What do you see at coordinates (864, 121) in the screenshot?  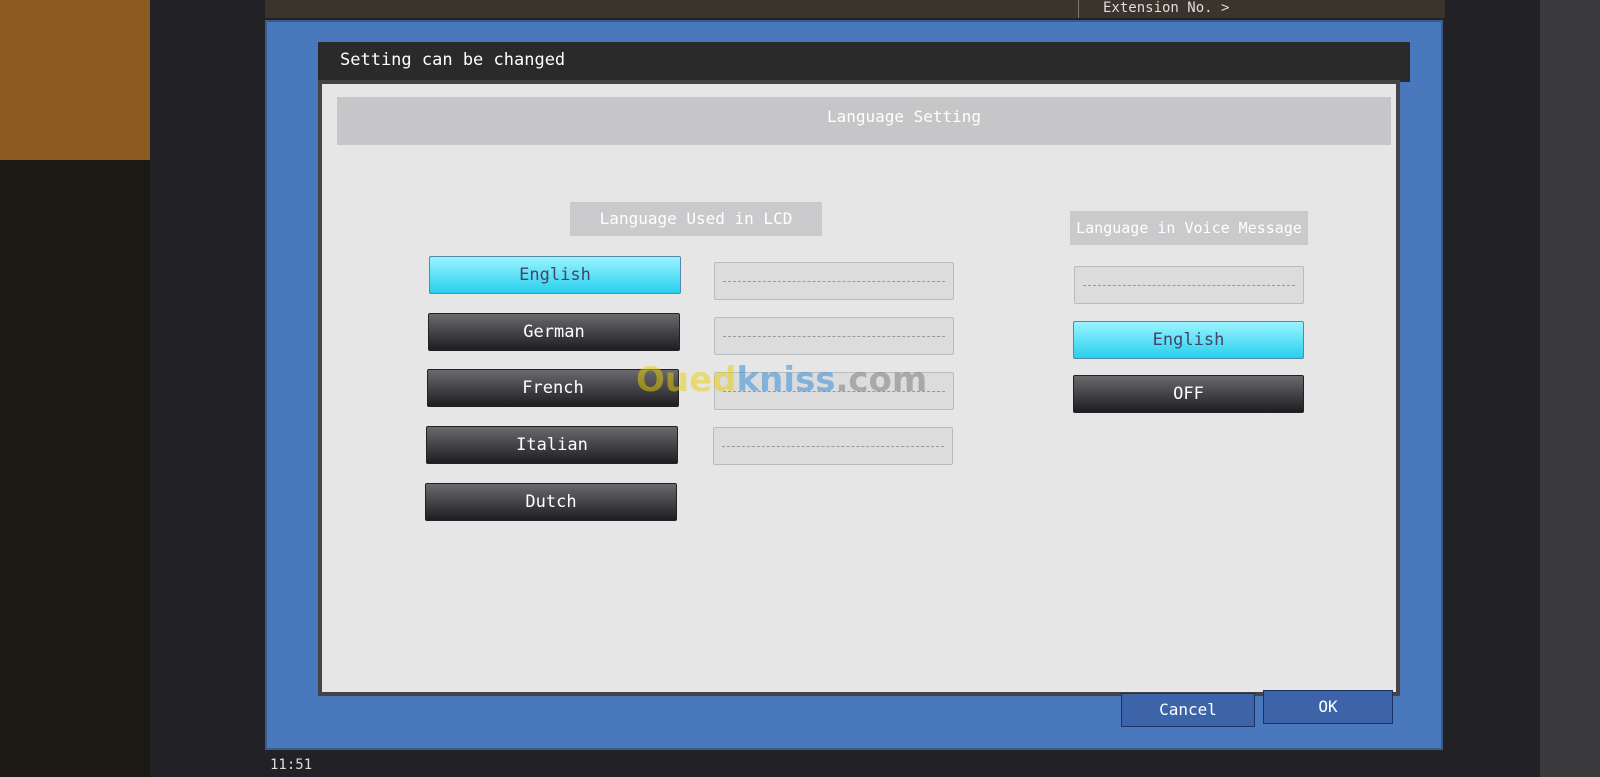 I see `section-header: Language Setting` at bounding box center [864, 121].